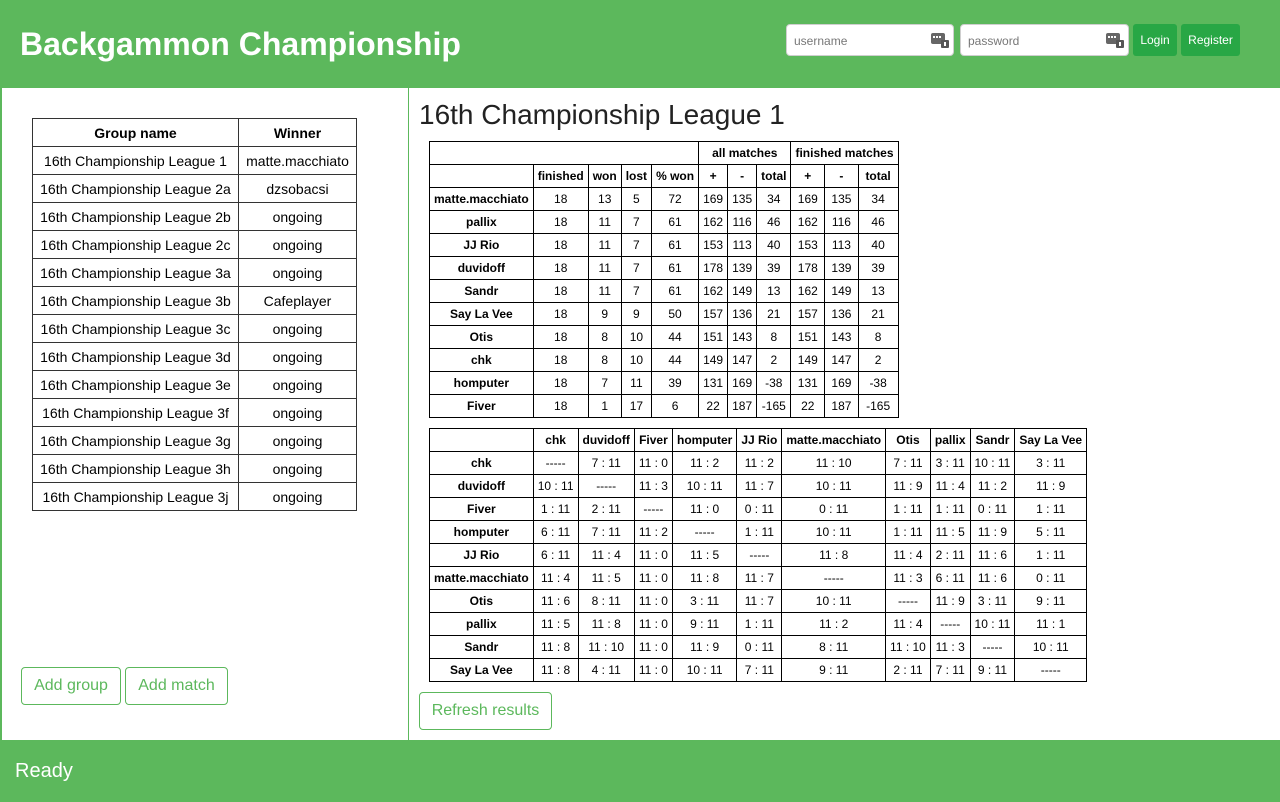 The height and width of the screenshot is (802, 1280). Describe the element at coordinates (675, 406) in the screenshot. I see `stat-cell: 6` at that location.